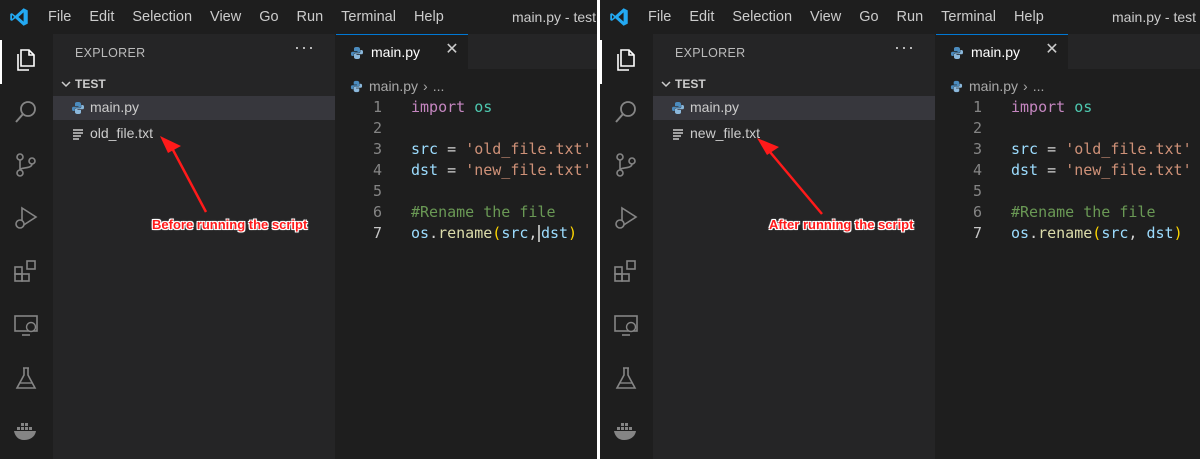  What do you see at coordinates (230, 224) in the screenshot?
I see `annotation-label: Before running the script` at bounding box center [230, 224].